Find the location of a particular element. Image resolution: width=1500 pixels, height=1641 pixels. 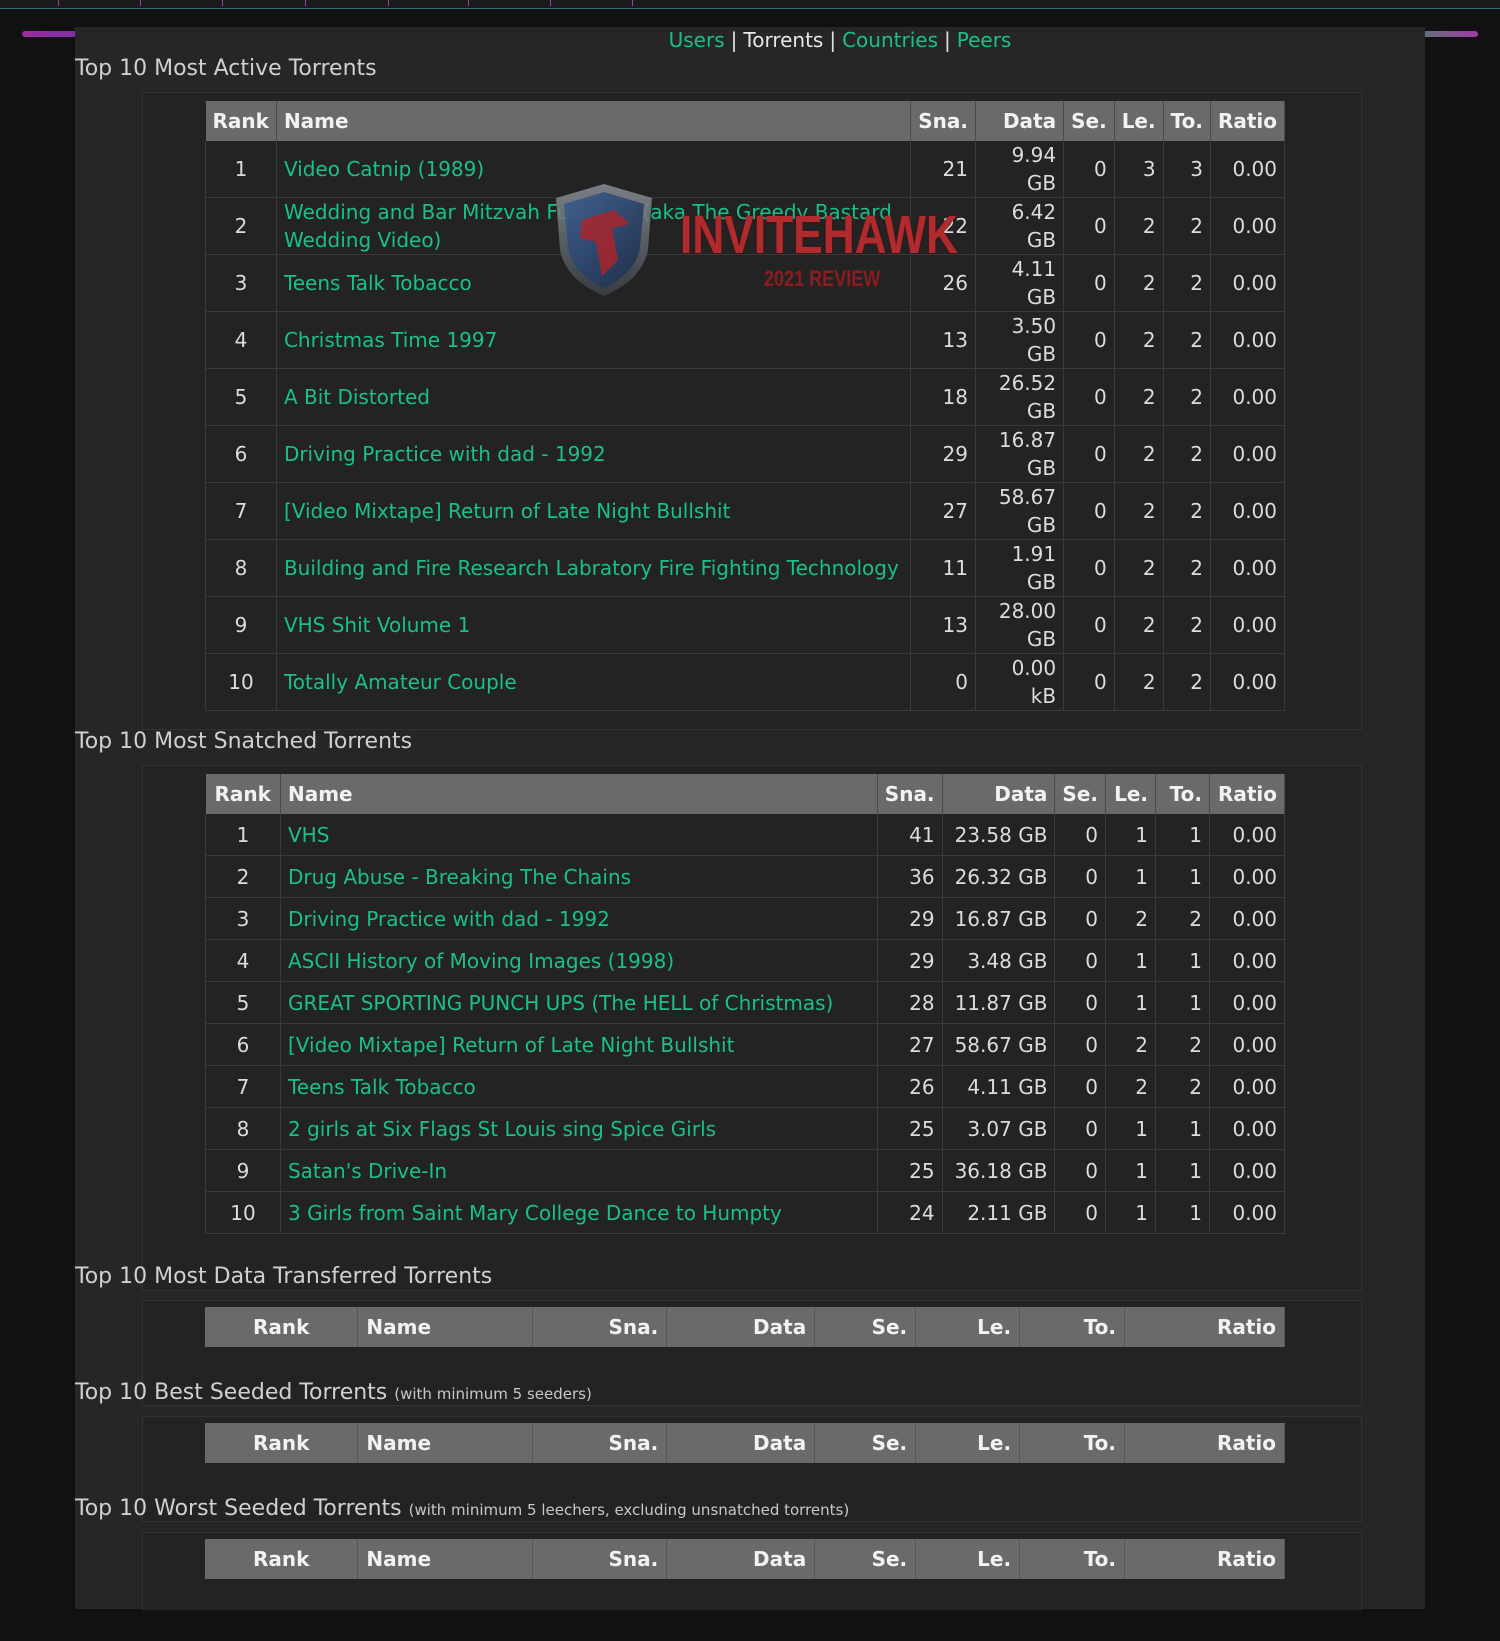

rank-cell: 7 is located at coordinates (241, 511).